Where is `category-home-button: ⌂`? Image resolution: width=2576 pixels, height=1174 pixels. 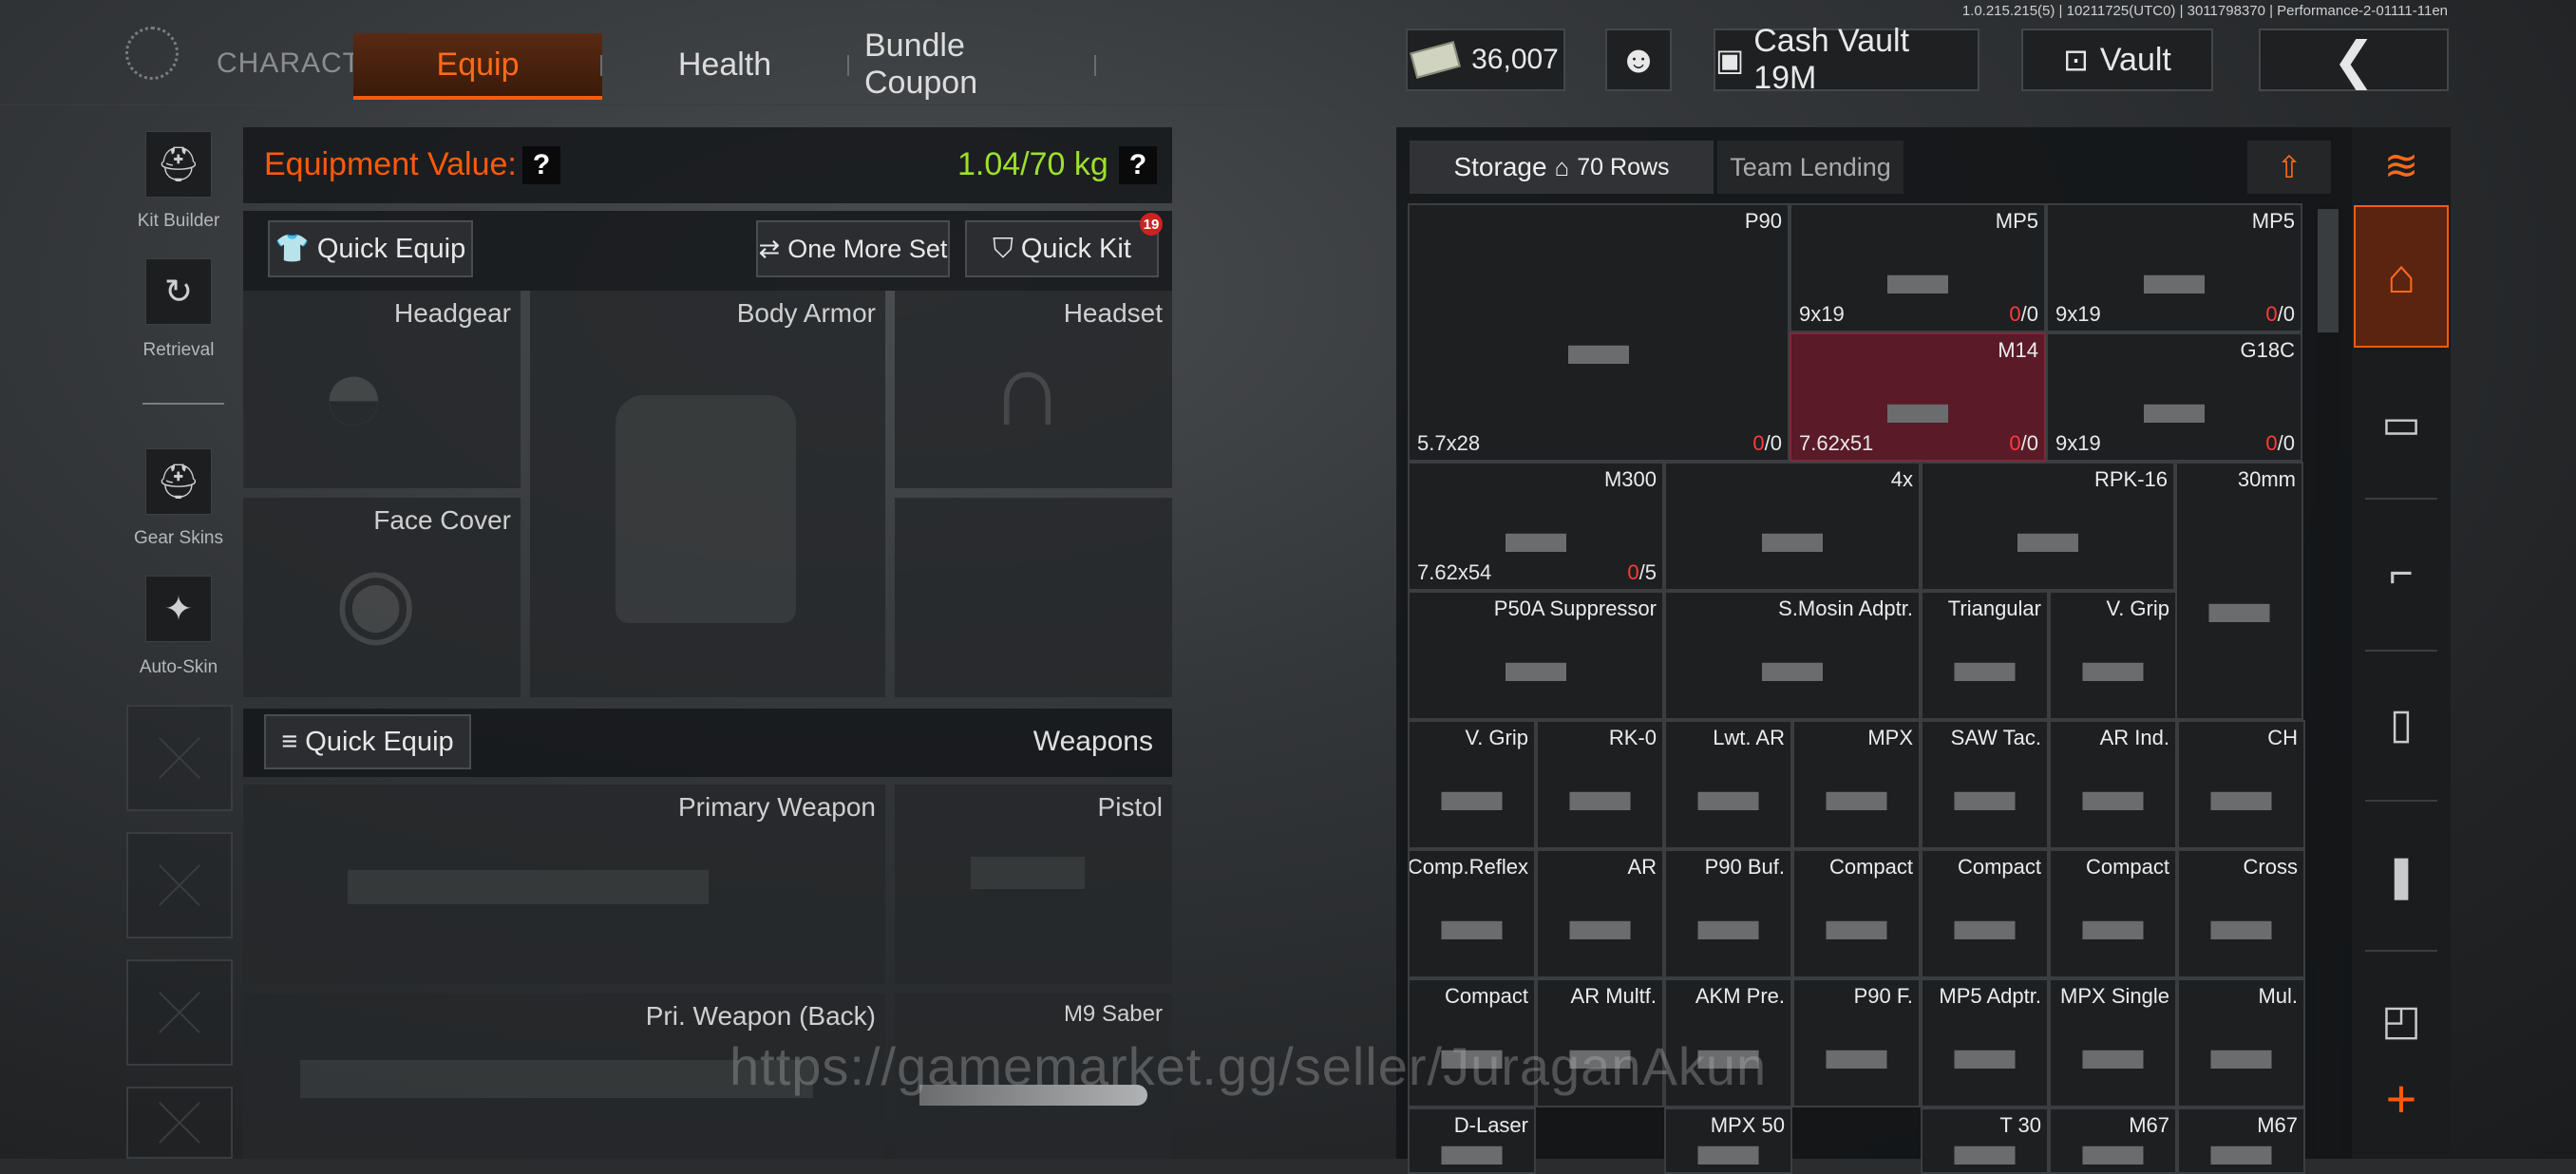
category-home-button: ⌂ is located at coordinates (2401, 276).